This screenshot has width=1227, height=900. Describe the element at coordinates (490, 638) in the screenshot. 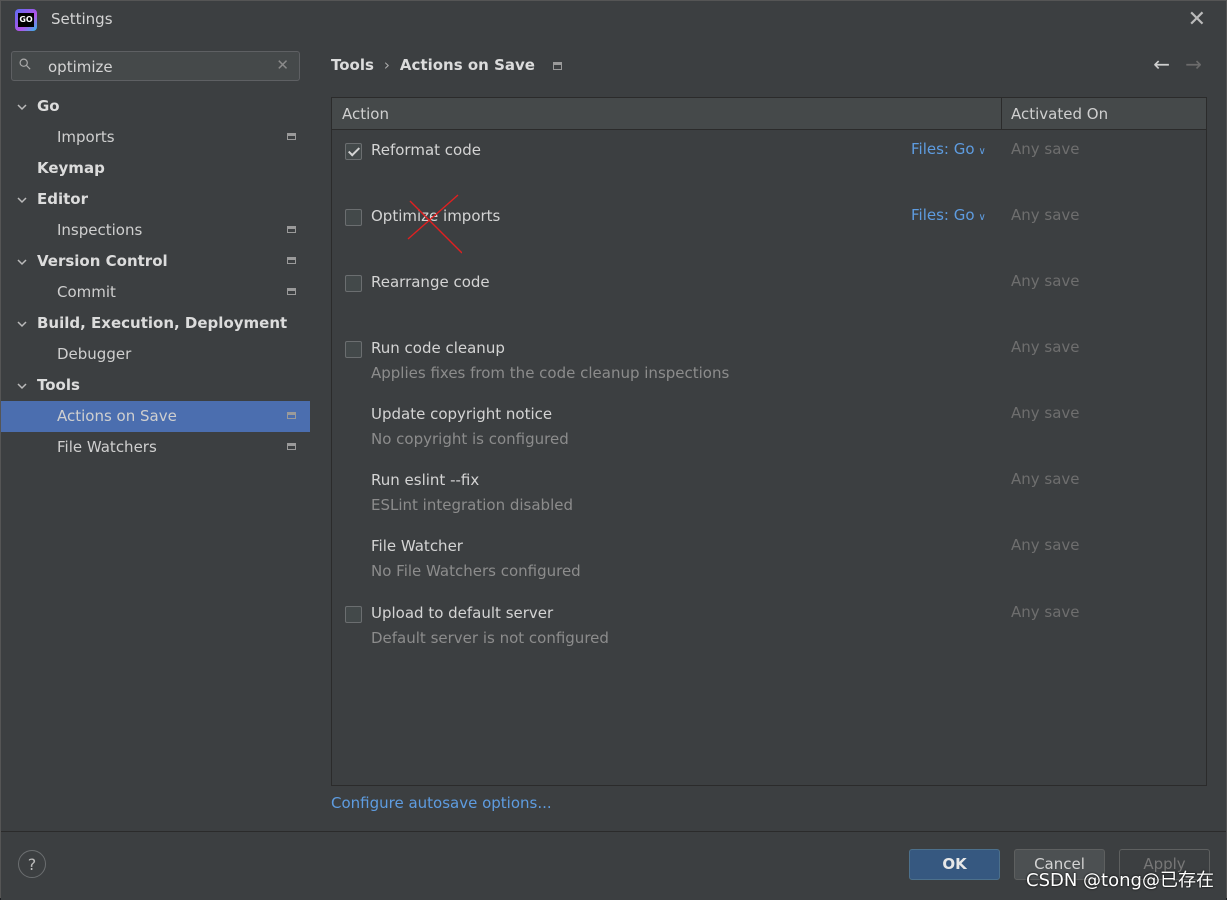

I see `action-description: Default server is not configured` at that location.